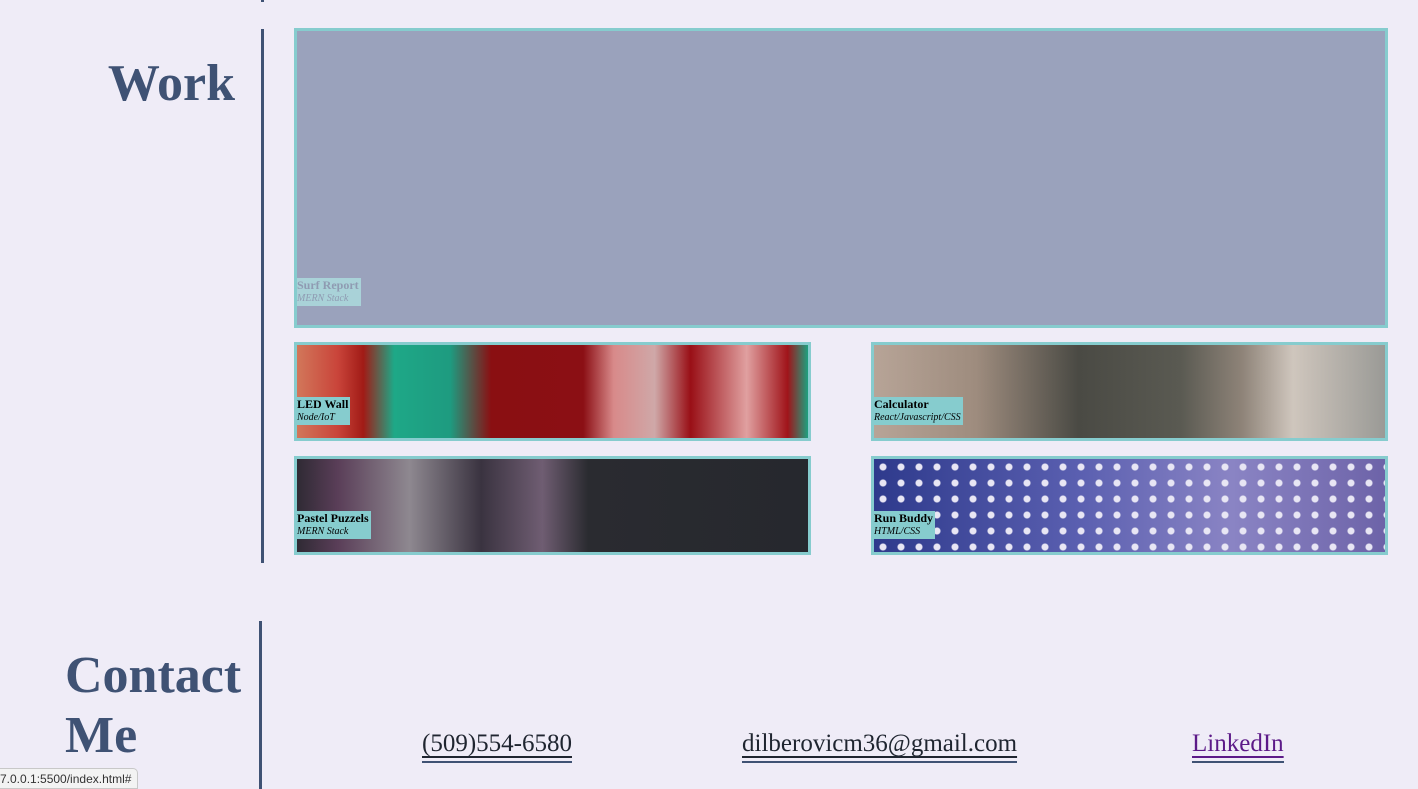 The height and width of the screenshot is (789, 1418). What do you see at coordinates (262, 296) in the screenshot?
I see `work-divider` at bounding box center [262, 296].